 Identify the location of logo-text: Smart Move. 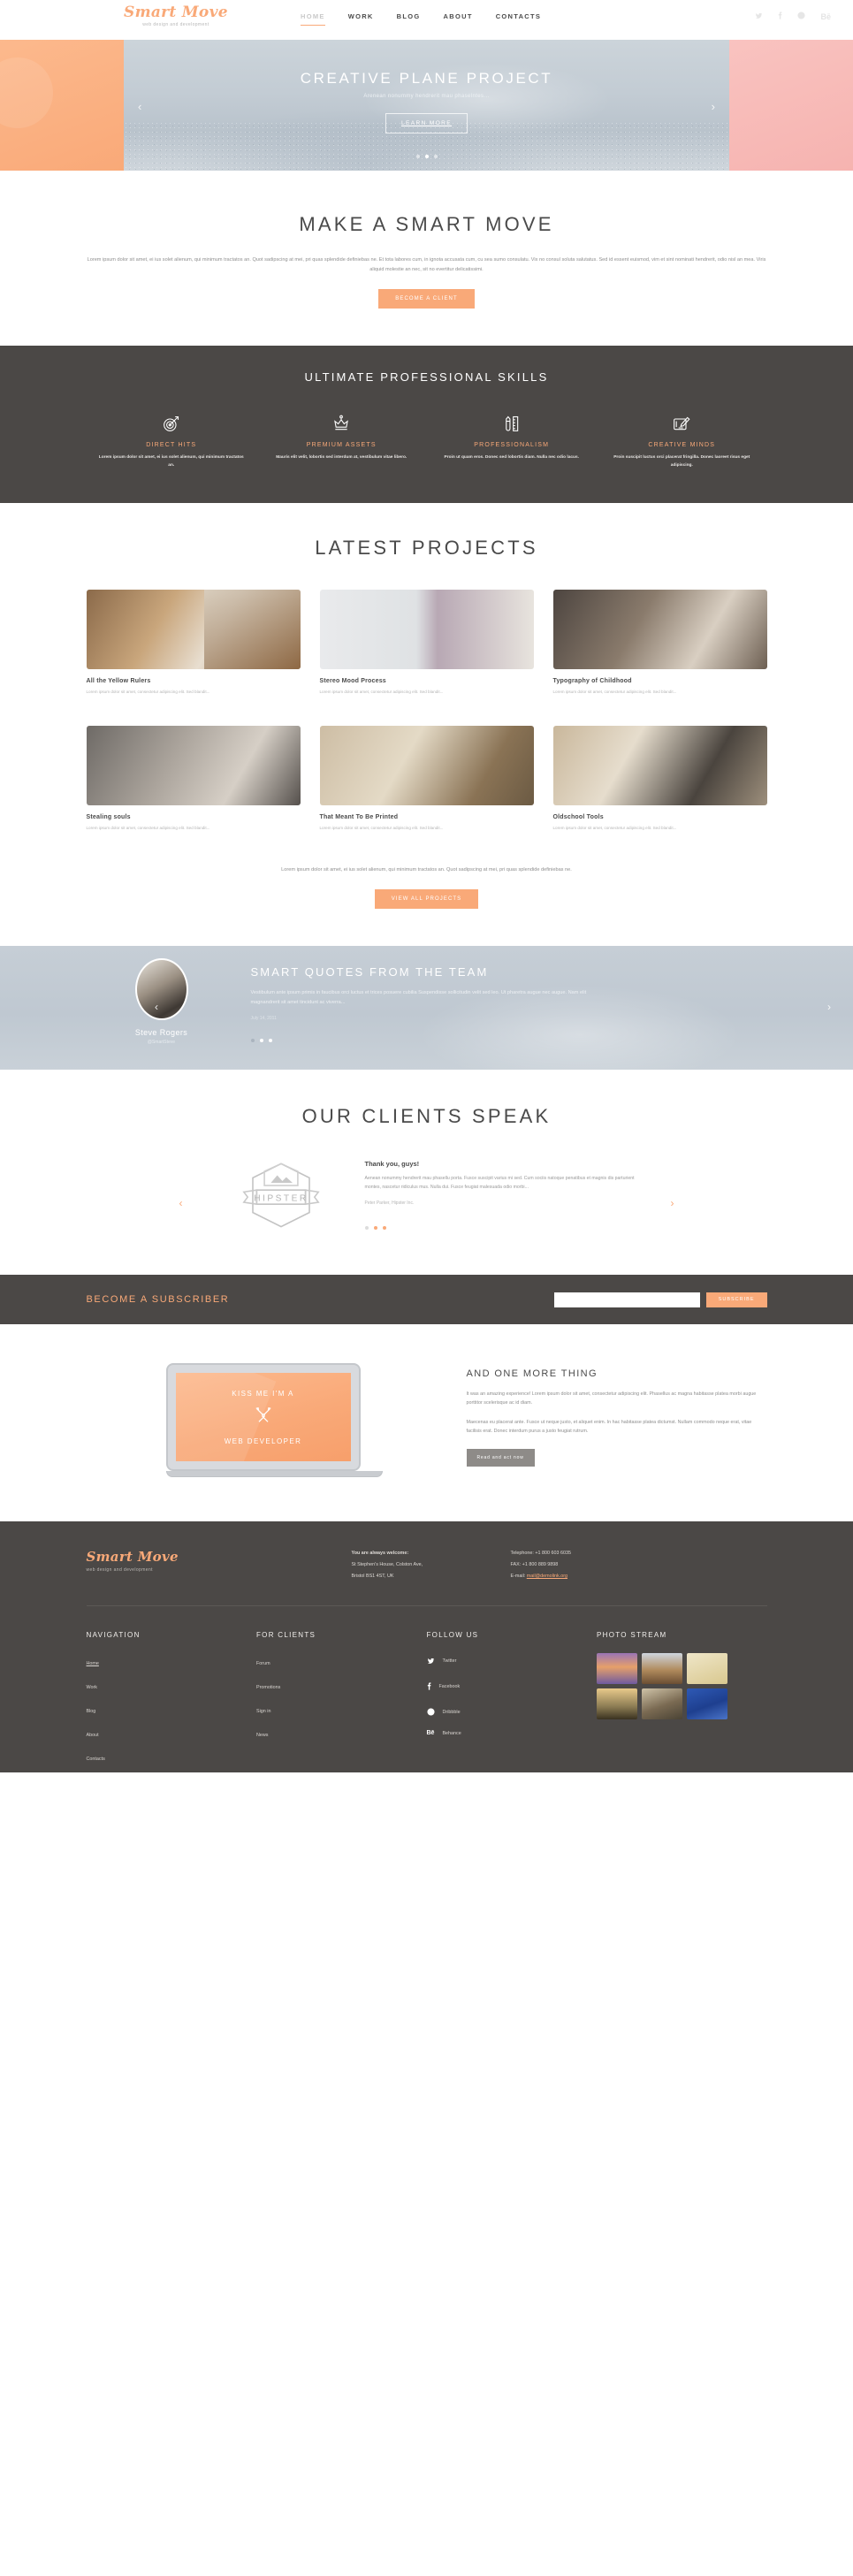
(176, 12).